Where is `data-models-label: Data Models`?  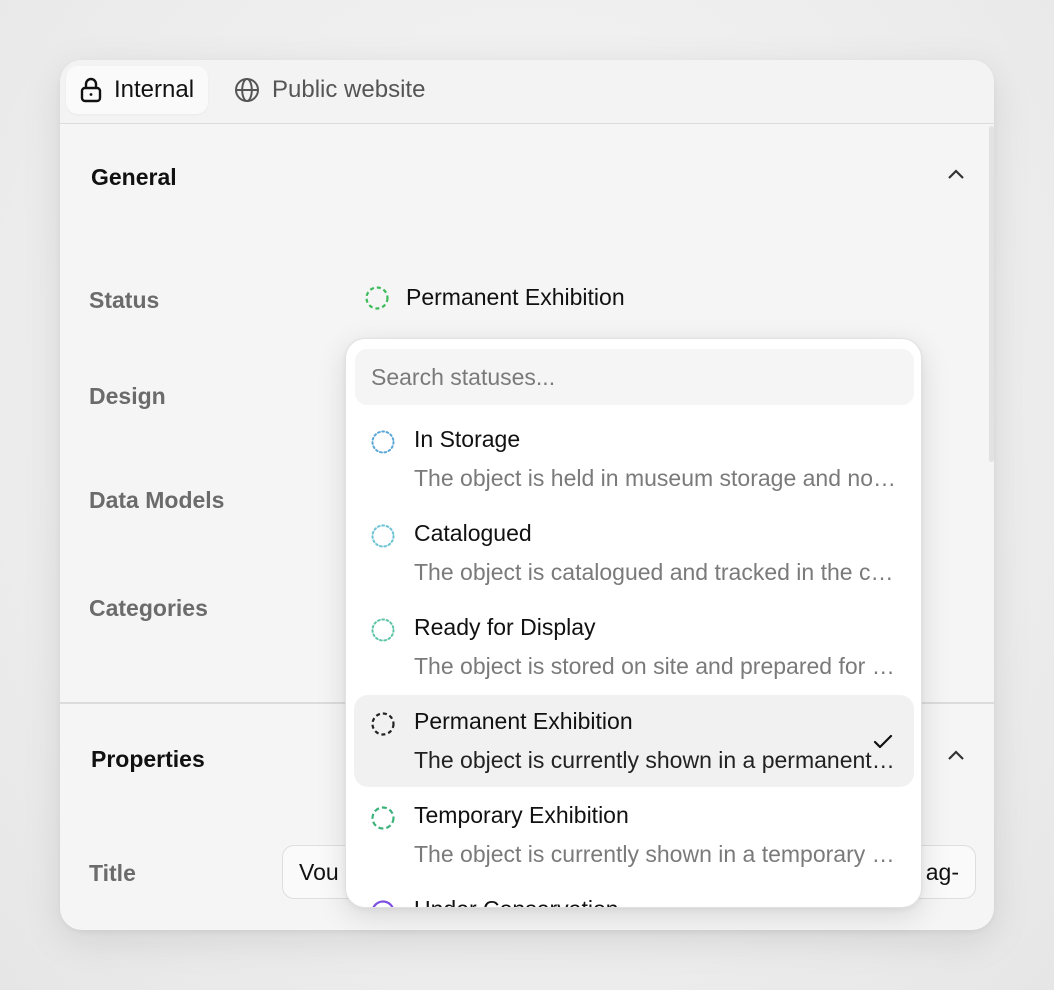 data-models-label: Data Models is located at coordinates (157, 500).